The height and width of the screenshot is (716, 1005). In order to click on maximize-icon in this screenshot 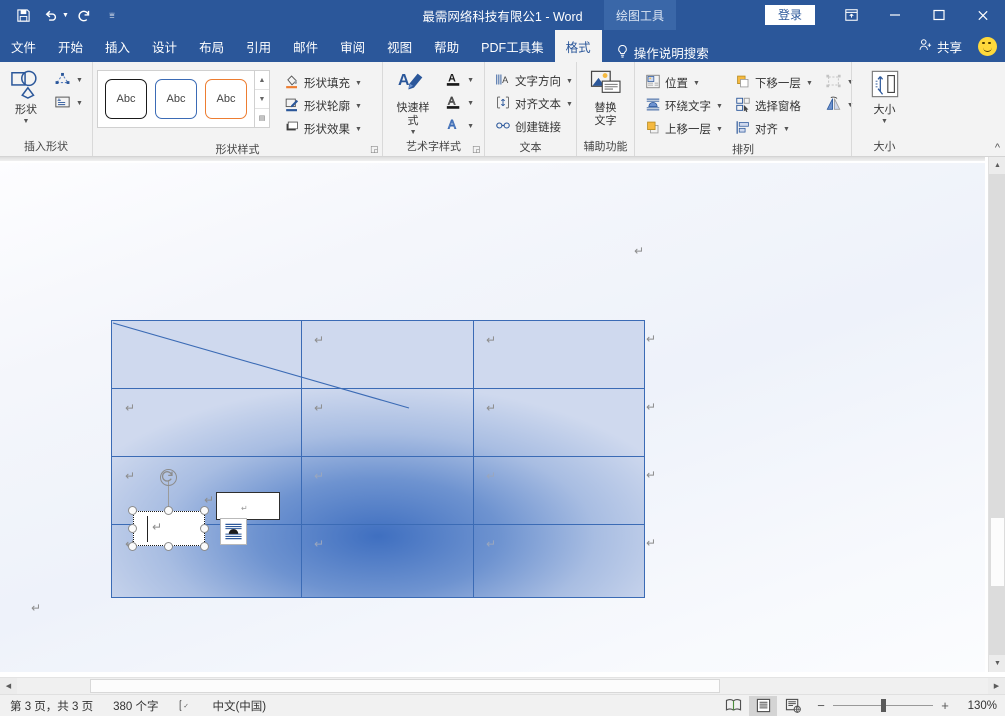, I will do `click(939, 15)`.